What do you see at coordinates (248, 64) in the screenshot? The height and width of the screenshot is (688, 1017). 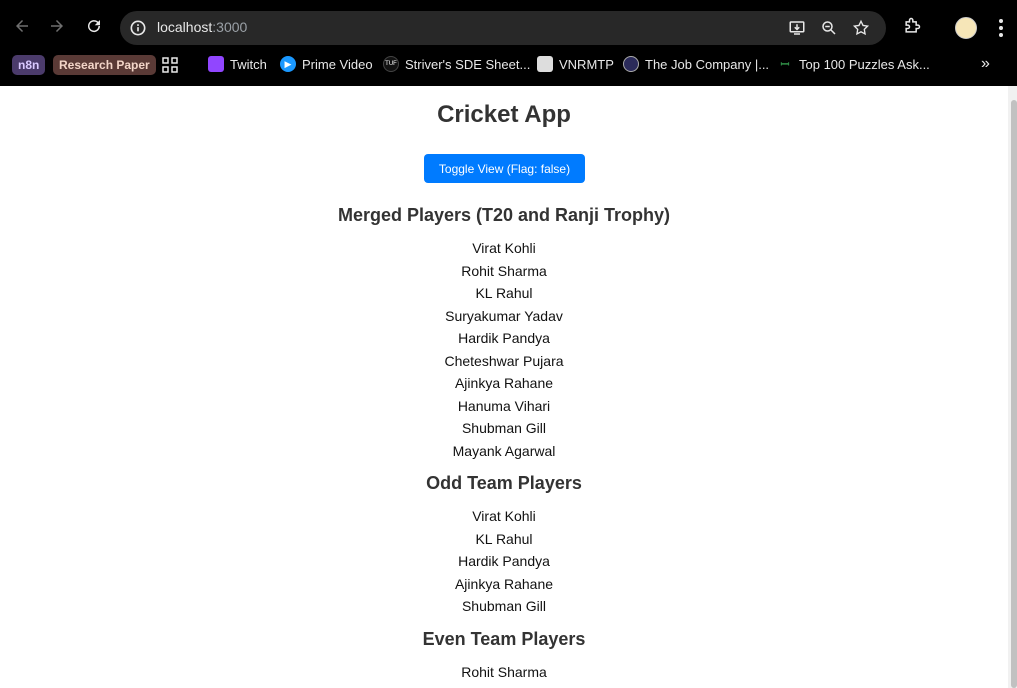 I see `bookmark-label: Twitch` at bounding box center [248, 64].